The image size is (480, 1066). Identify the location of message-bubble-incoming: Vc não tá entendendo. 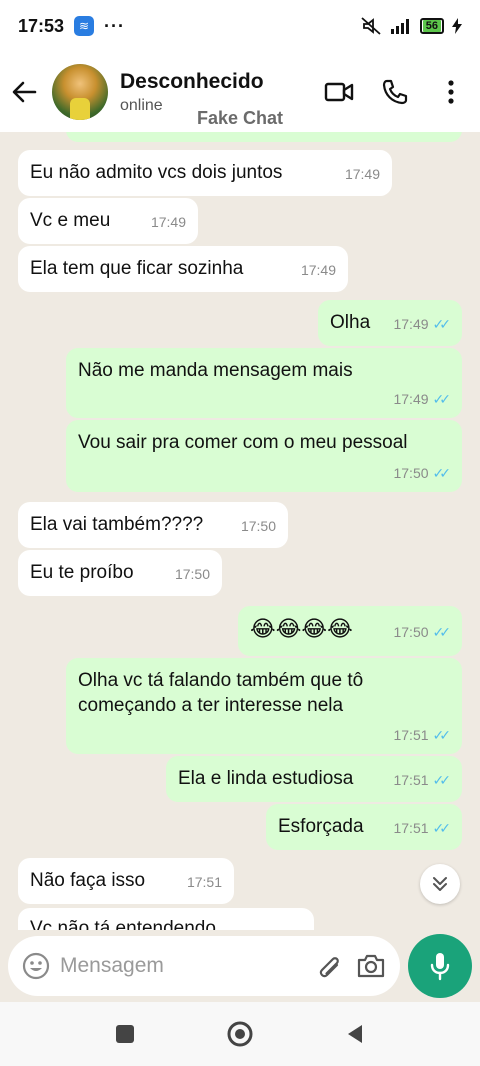
(166, 919).